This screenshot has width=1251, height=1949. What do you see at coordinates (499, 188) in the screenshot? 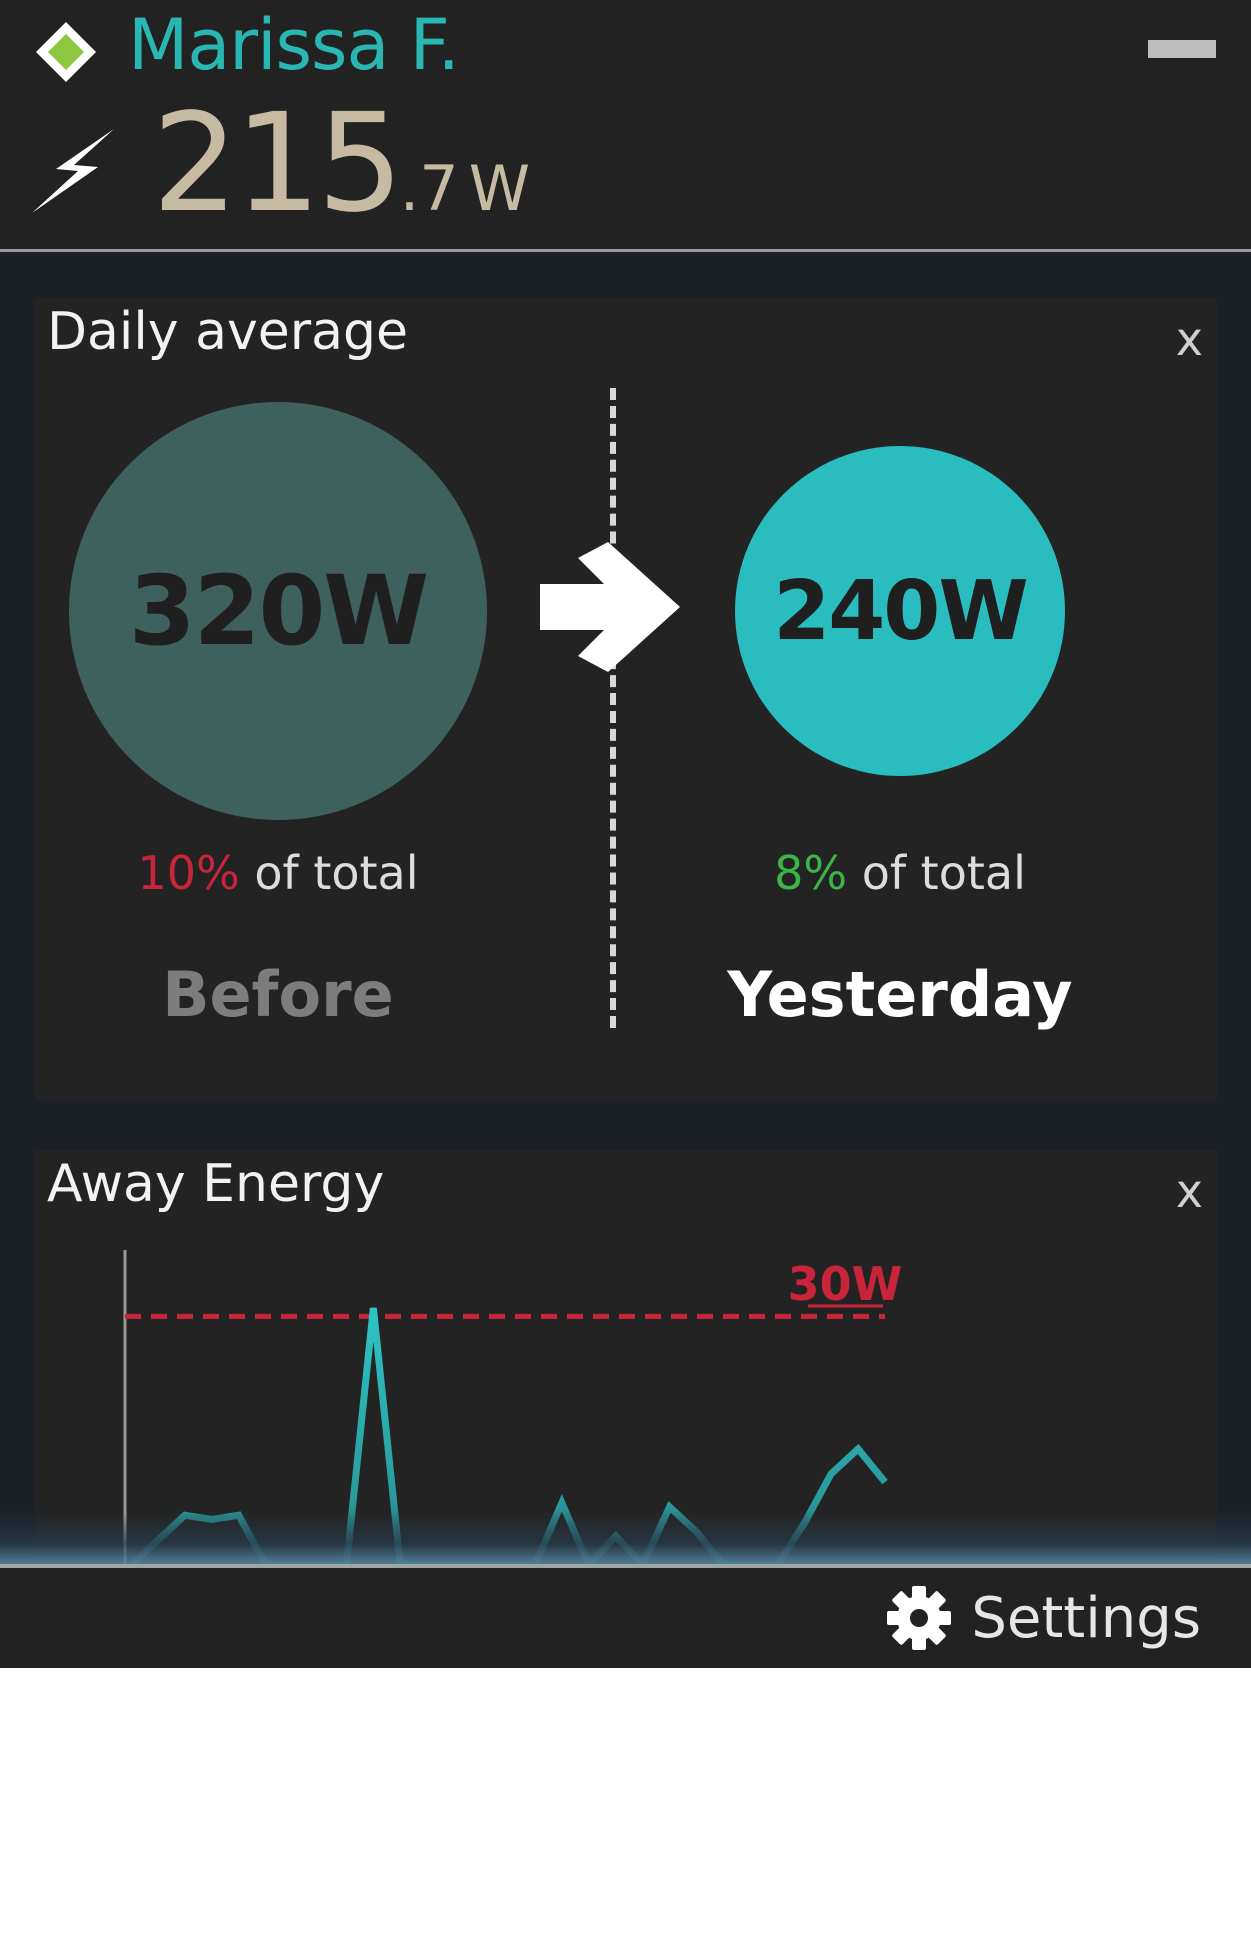
I see `power-unit: W` at bounding box center [499, 188].